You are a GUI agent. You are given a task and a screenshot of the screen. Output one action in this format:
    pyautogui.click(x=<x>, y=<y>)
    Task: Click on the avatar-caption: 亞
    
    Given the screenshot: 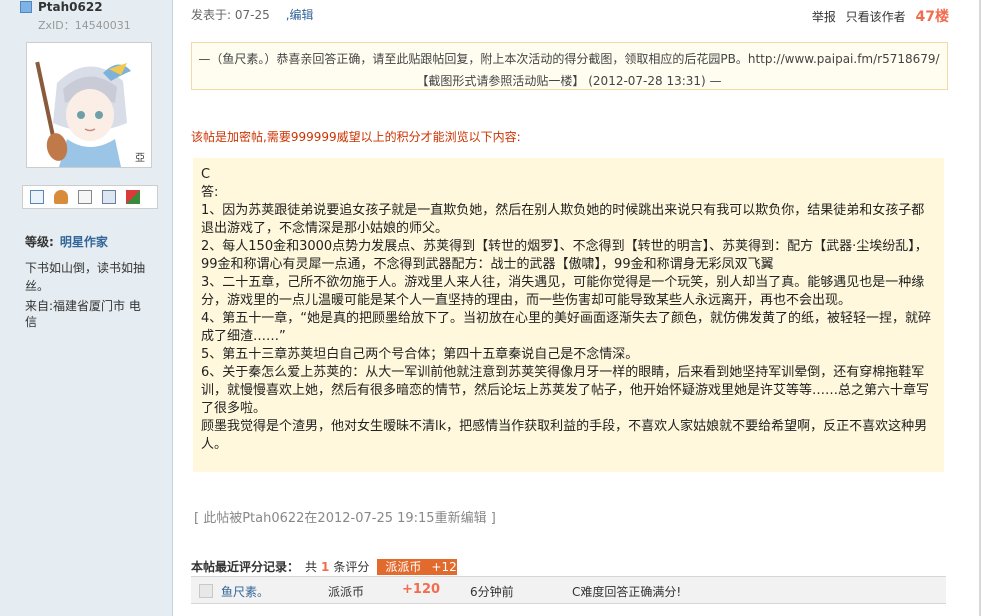 What is the action you would take?
    pyautogui.click(x=140, y=158)
    